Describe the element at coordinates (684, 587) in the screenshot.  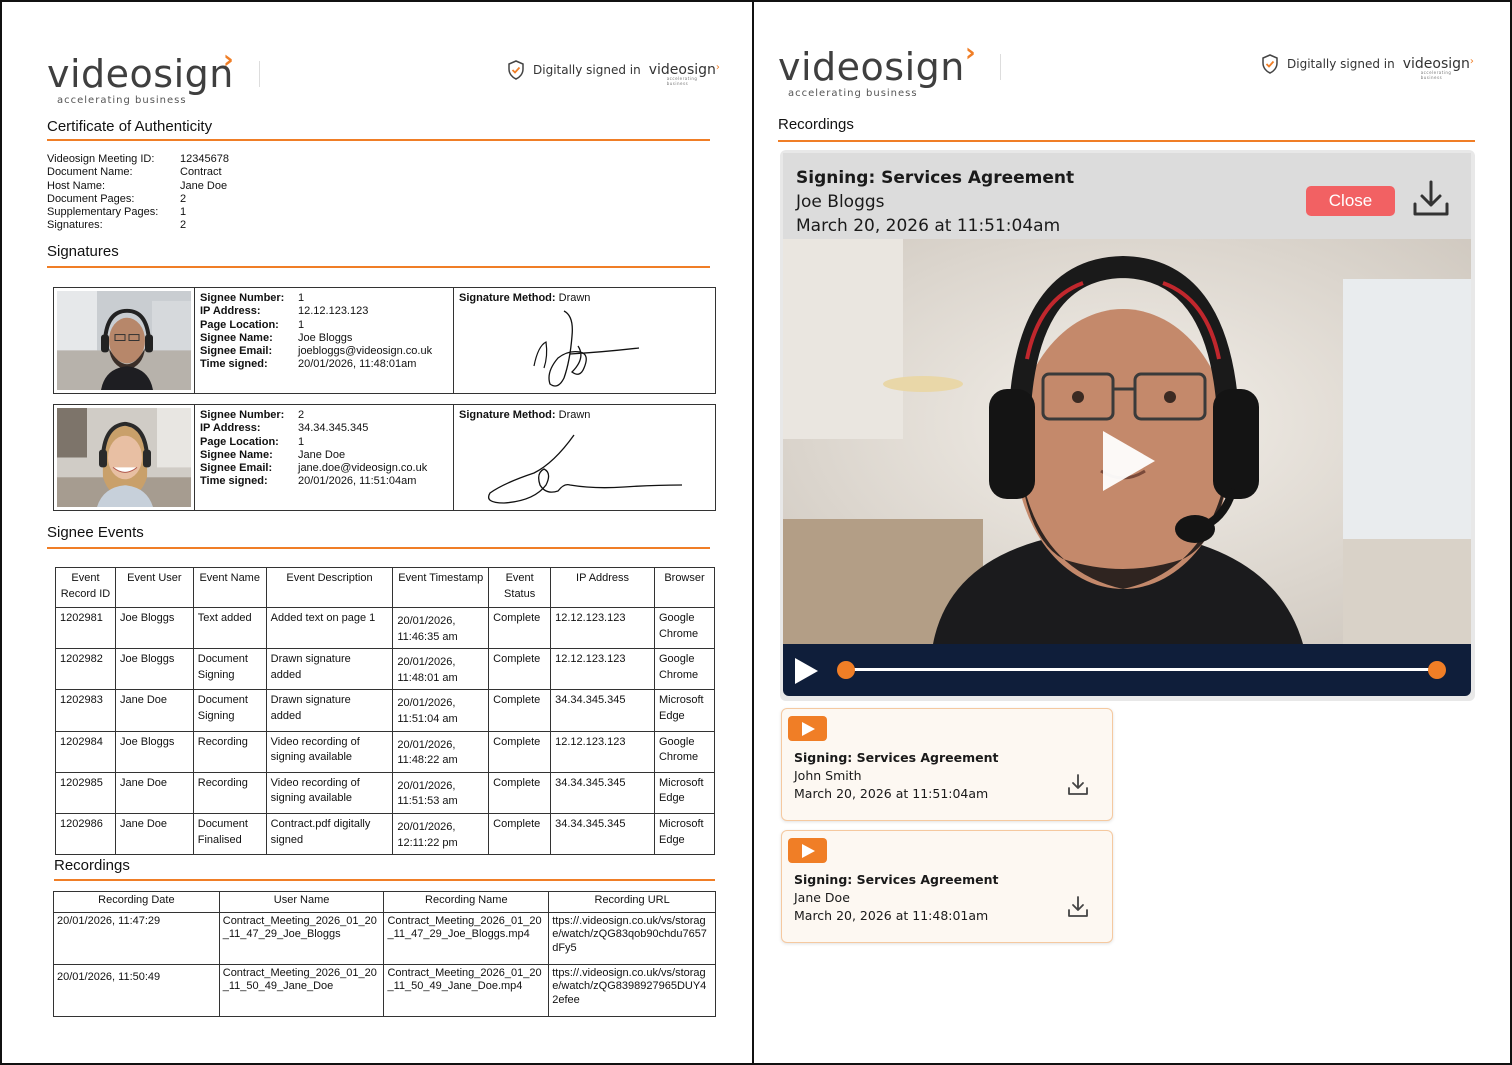
I see `column-header: Browser` at that location.